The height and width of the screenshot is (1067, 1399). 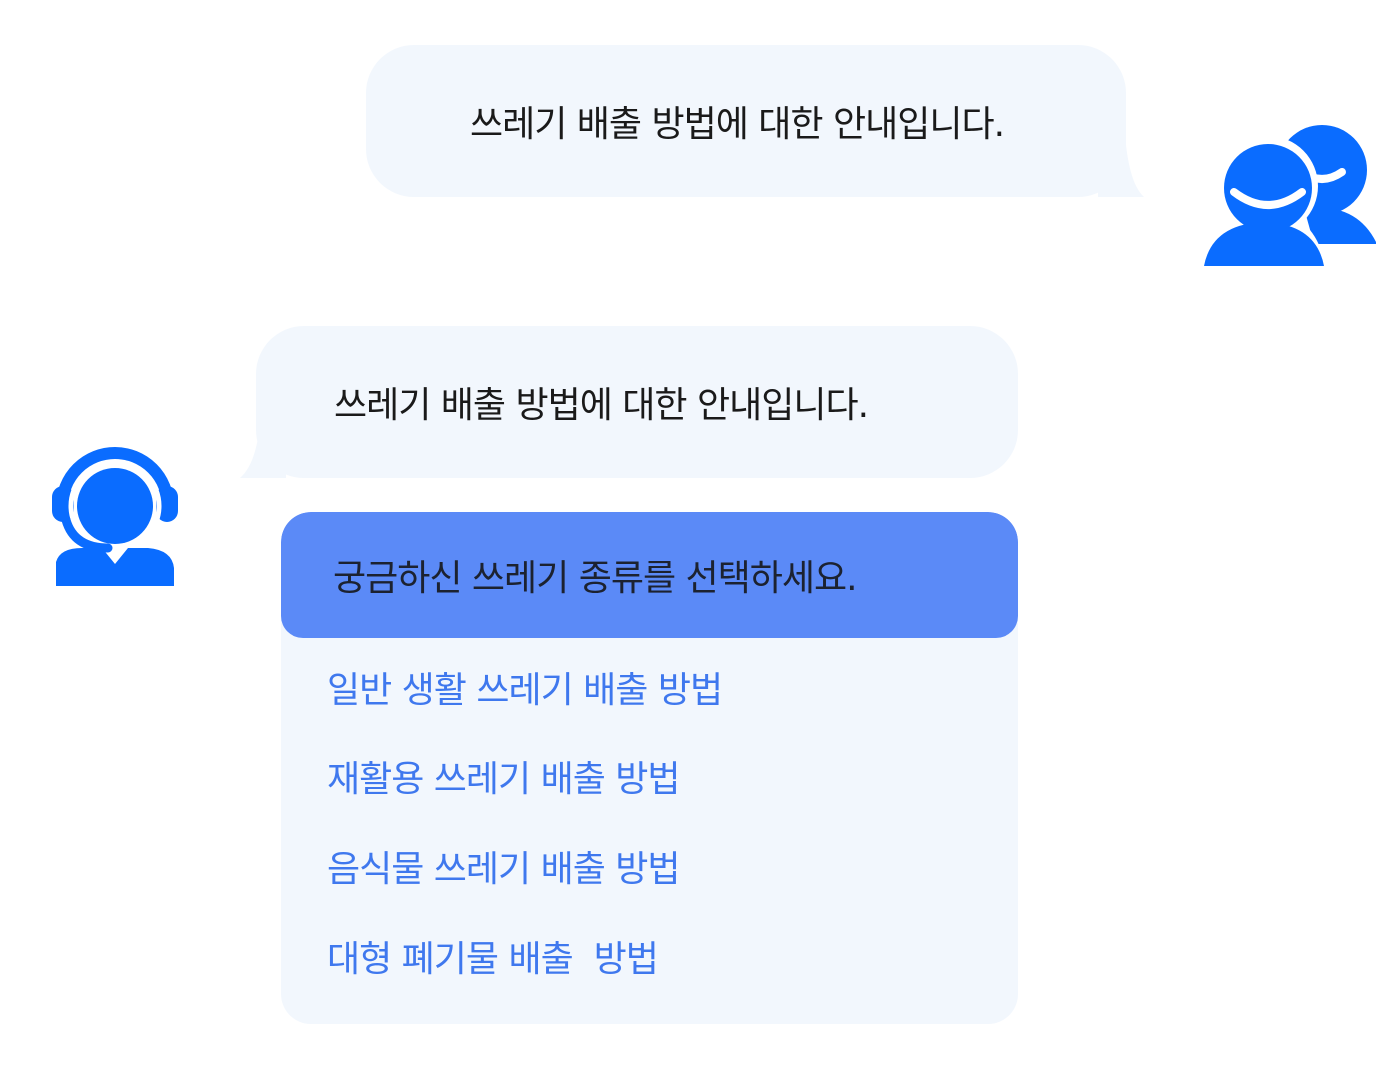 I want to click on menu-option-food-waste: 음식물 쓰레기 배출 방법, so click(x=504, y=870).